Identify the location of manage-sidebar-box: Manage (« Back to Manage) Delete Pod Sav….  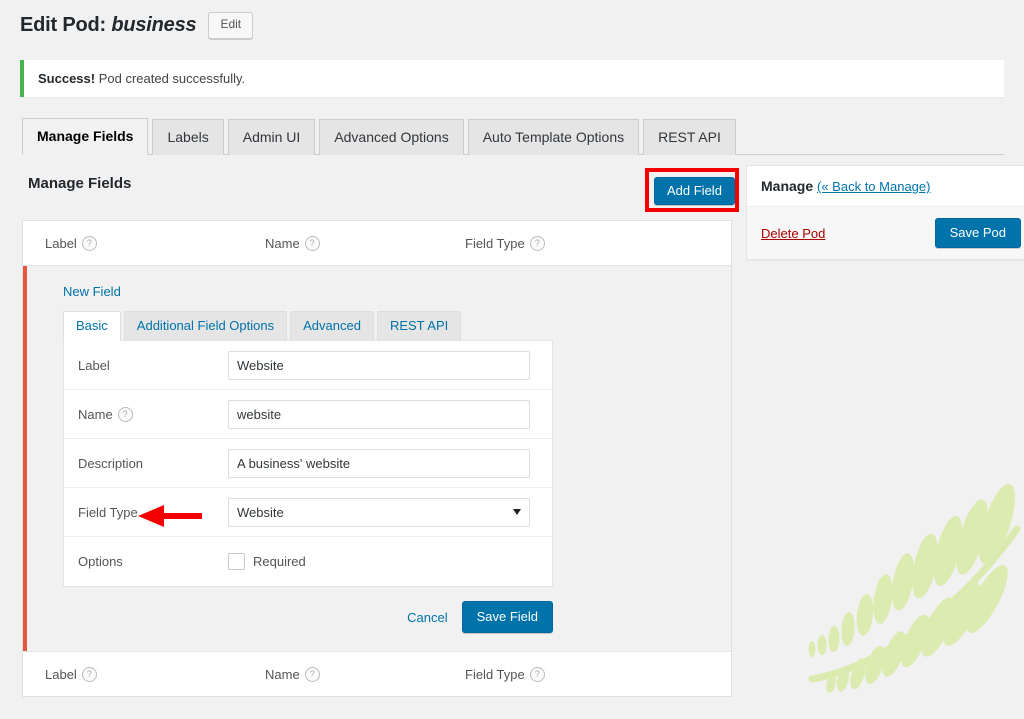
(885, 212).